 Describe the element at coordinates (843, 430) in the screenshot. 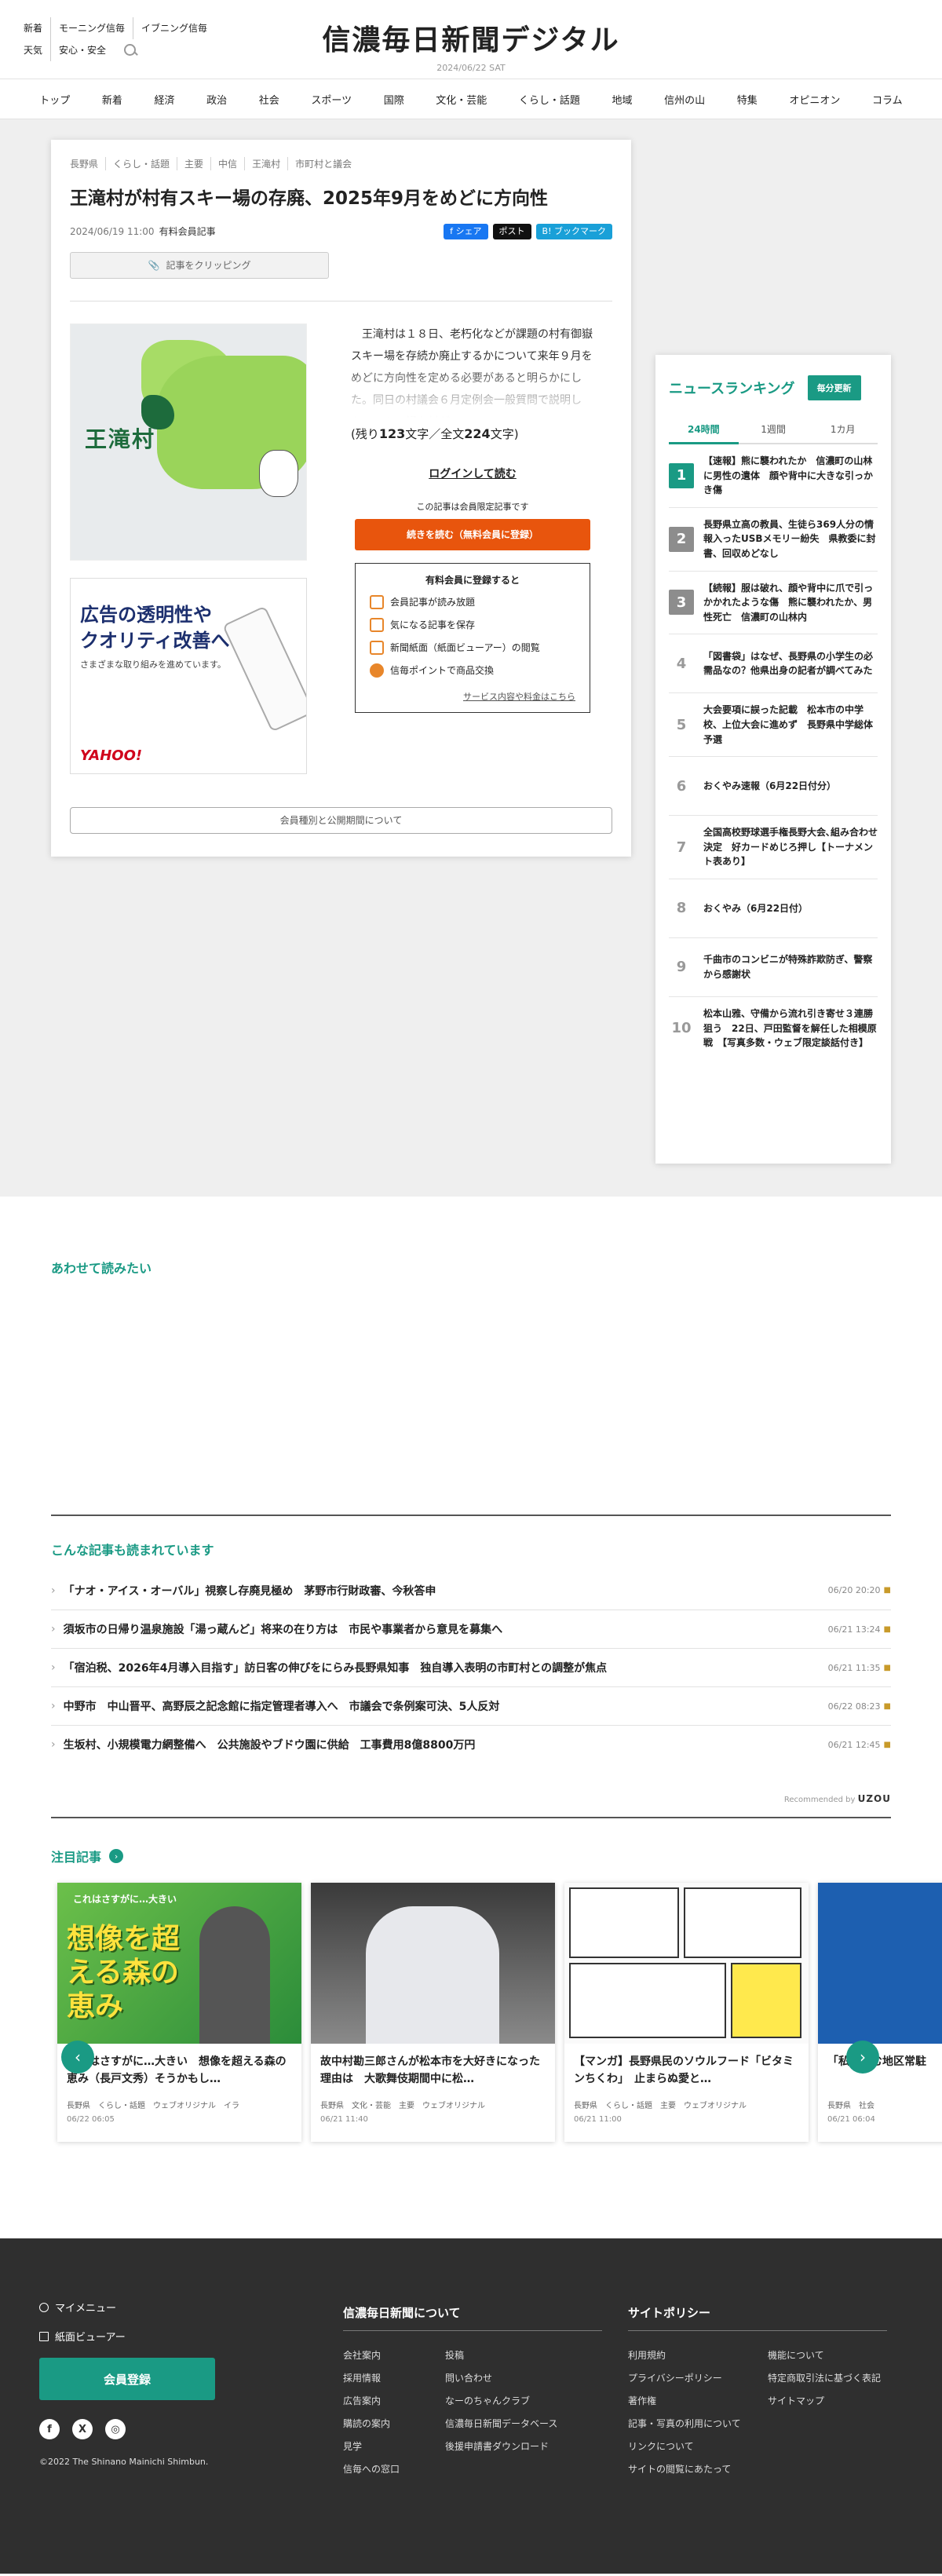

I see `tab-1month: 1カ月` at that location.